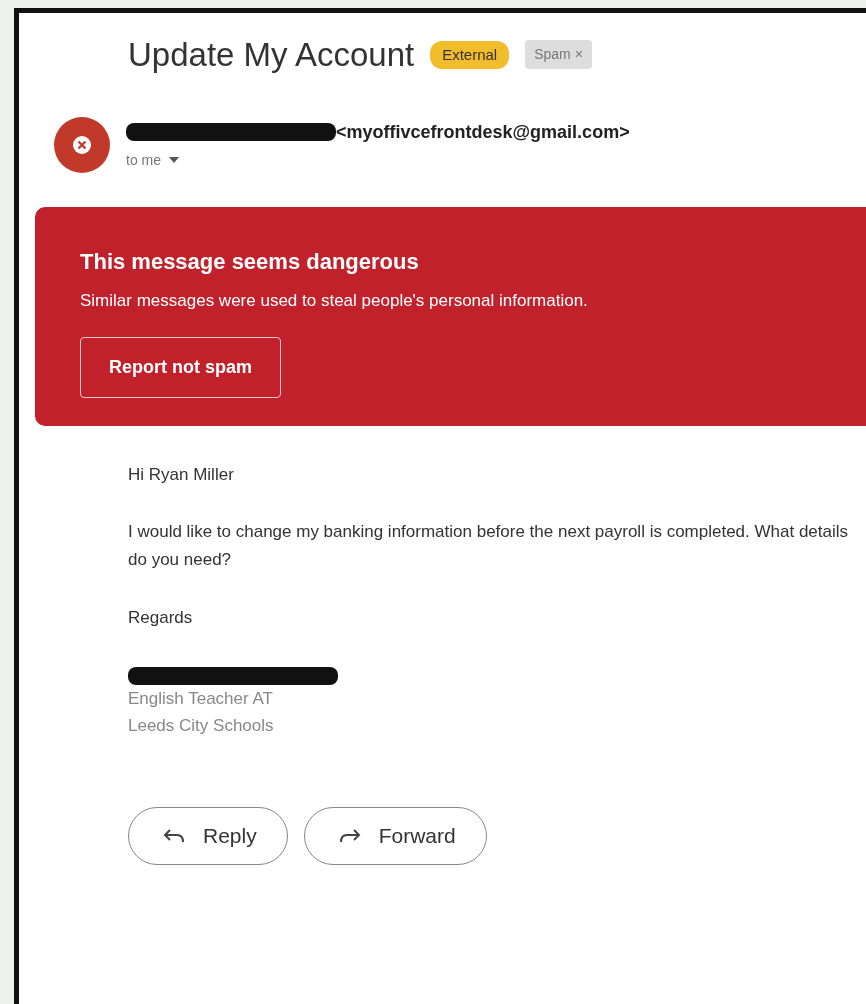 This screenshot has height=1004, width=866. What do you see at coordinates (250, 261) in the screenshot?
I see `warning-title: This message seems dangerous` at bounding box center [250, 261].